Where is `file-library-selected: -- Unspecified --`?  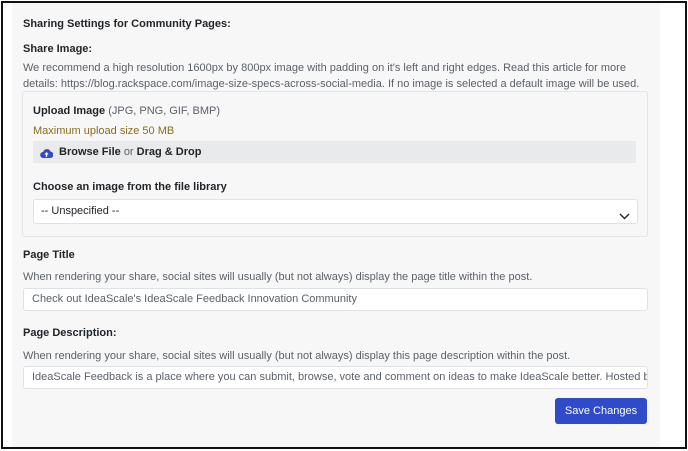
file-library-selected: -- Unspecified -- is located at coordinates (80, 211).